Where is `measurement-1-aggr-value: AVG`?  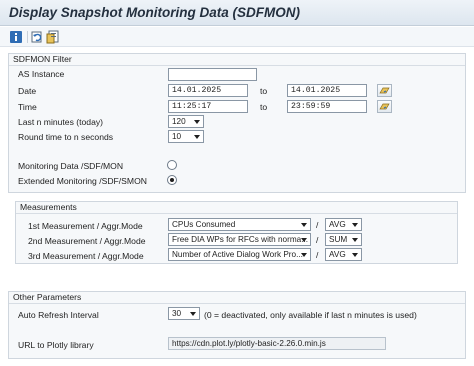 measurement-1-aggr-value: AVG is located at coordinates (337, 224).